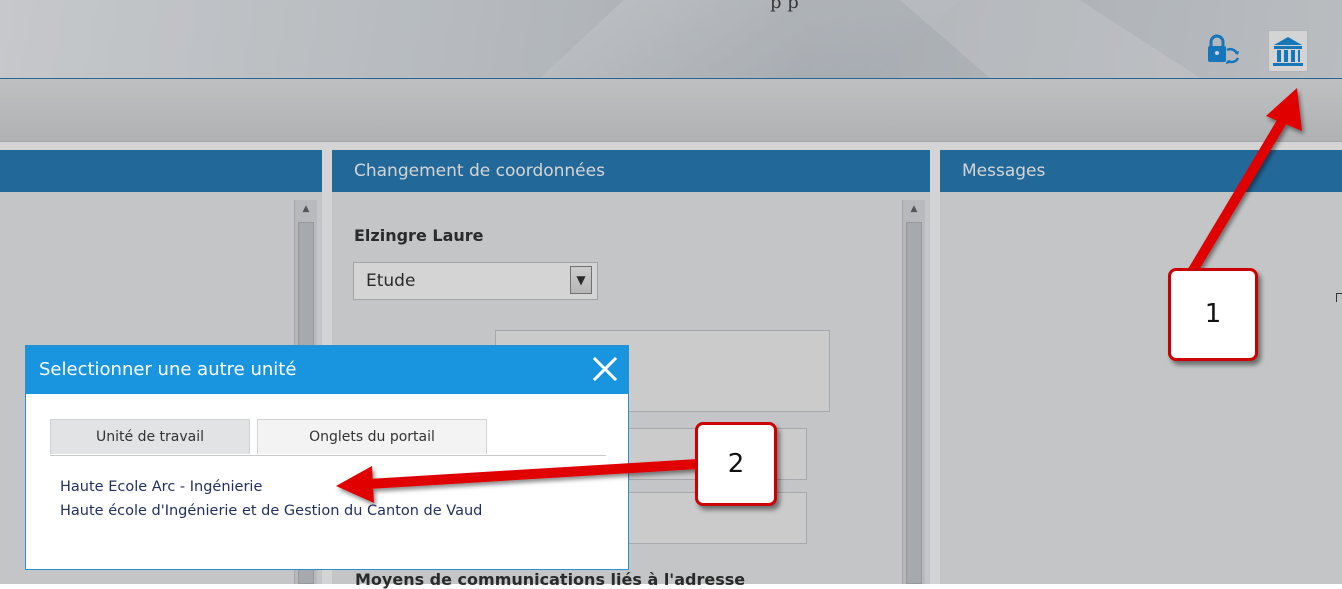  I want to click on tab-onglets-du-portail: Onglets du portail, so click(372, 436).